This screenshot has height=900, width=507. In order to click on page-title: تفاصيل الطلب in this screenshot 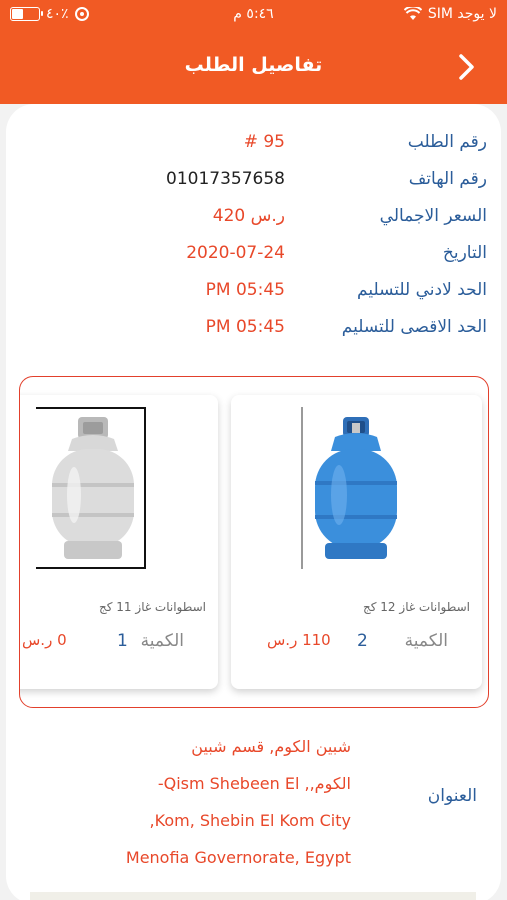, I will do `click(253, 65)`.